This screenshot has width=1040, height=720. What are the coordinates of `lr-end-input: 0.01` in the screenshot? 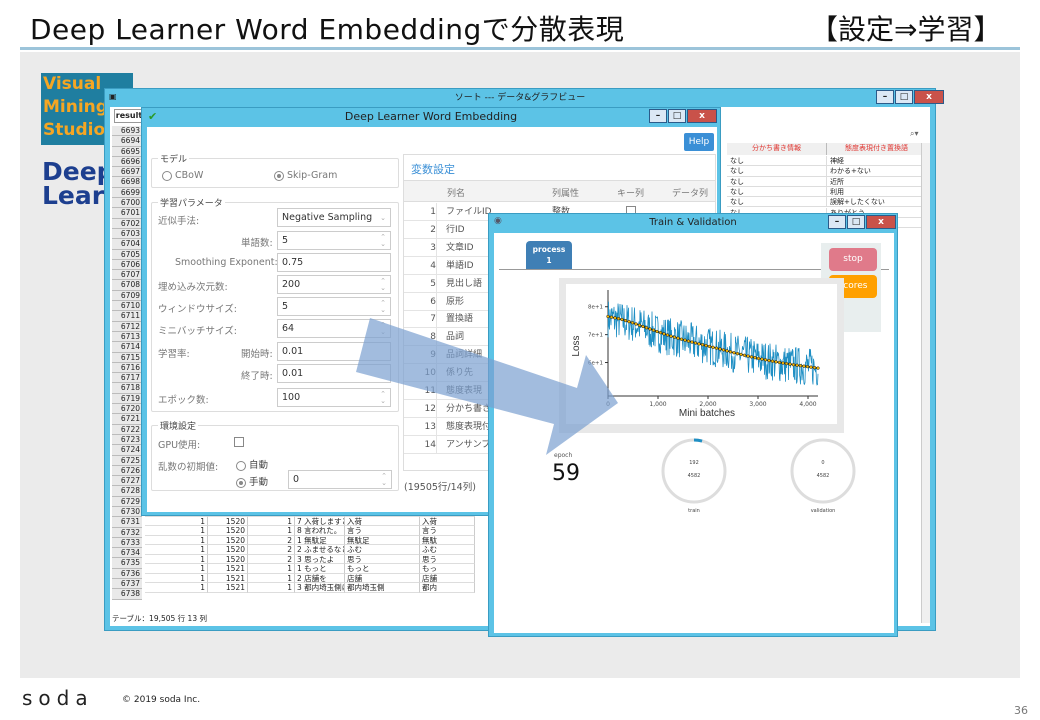 It's located at (334, 373).